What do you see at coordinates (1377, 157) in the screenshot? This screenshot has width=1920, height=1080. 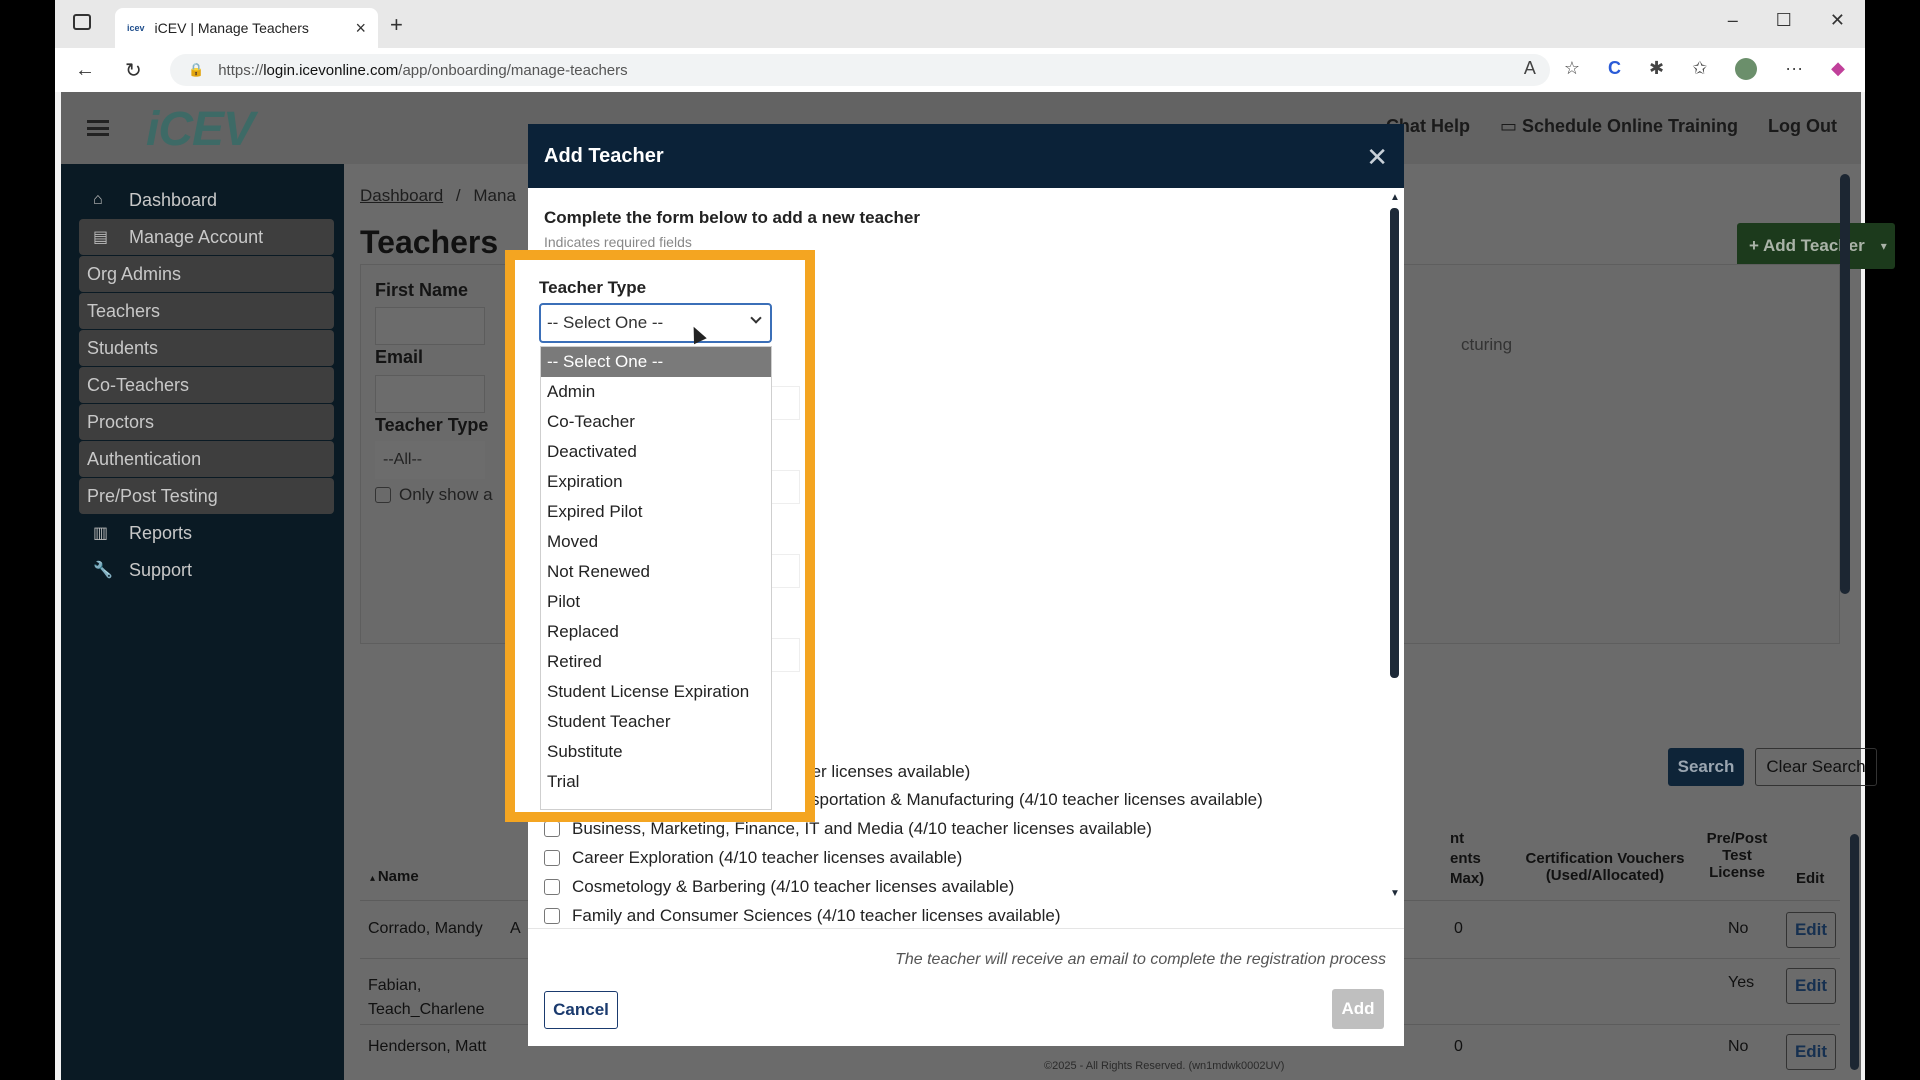 I see `close-icon: ✕` at bounding box center [1377, 157].